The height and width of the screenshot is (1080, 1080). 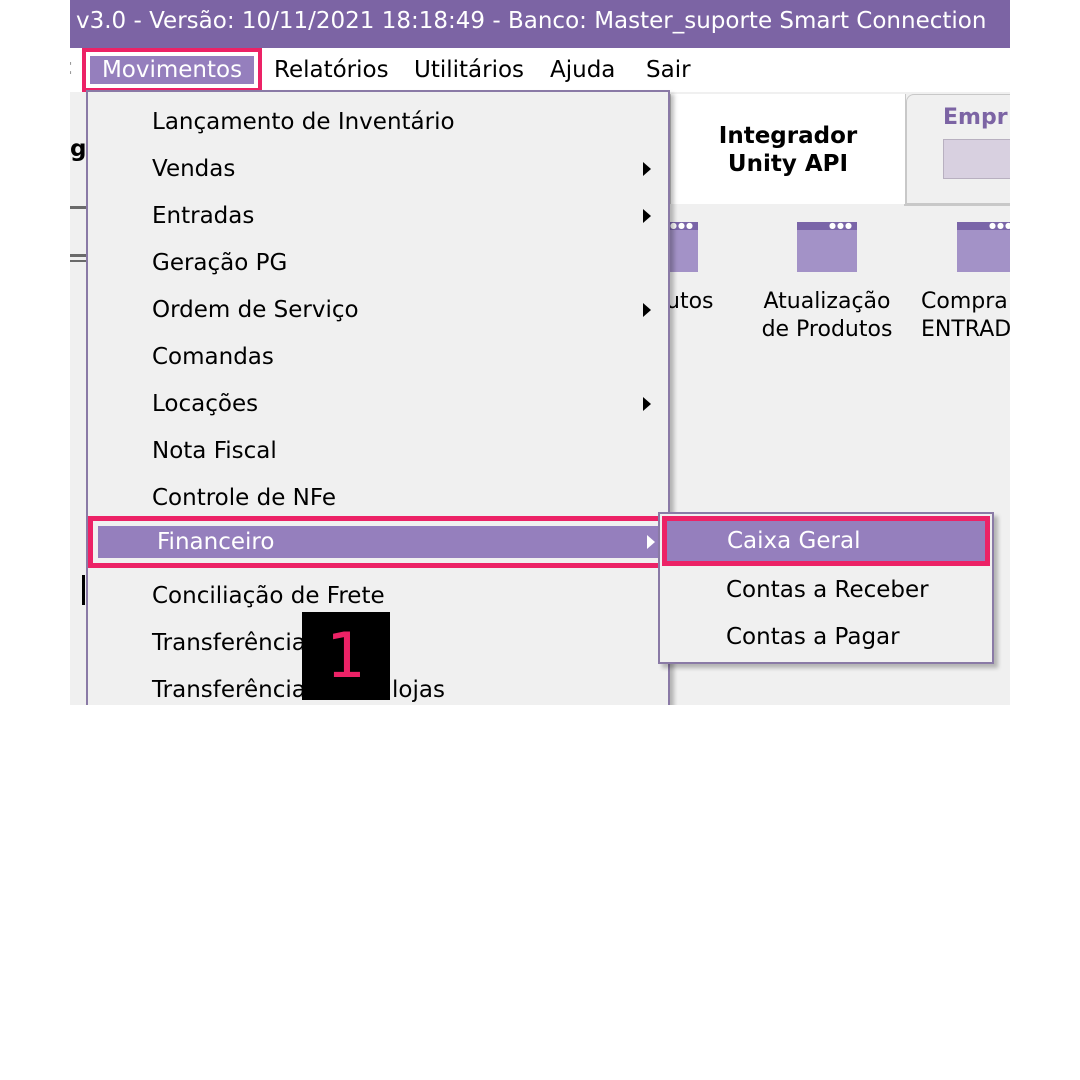 I want to click on menu-item-financeiro: Financeiro, so click(x=378, y=542).